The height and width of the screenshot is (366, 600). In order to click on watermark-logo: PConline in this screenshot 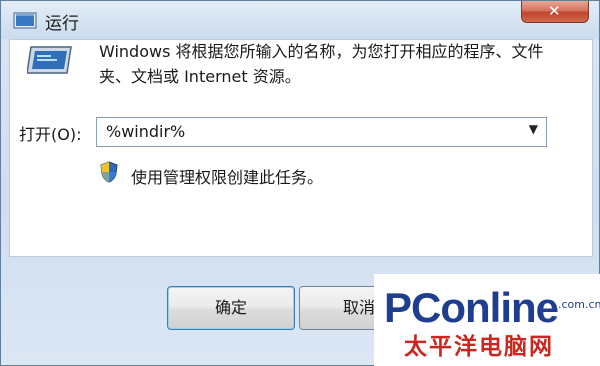, I will do `click(471, 307)`.